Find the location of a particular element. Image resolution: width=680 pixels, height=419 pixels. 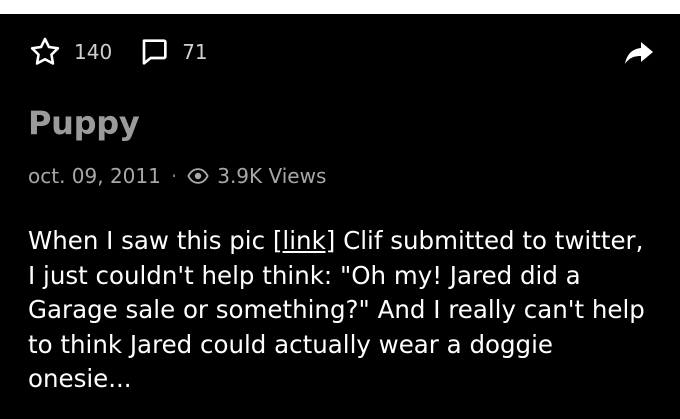

eye-icon is located at coordinates (198, 176).